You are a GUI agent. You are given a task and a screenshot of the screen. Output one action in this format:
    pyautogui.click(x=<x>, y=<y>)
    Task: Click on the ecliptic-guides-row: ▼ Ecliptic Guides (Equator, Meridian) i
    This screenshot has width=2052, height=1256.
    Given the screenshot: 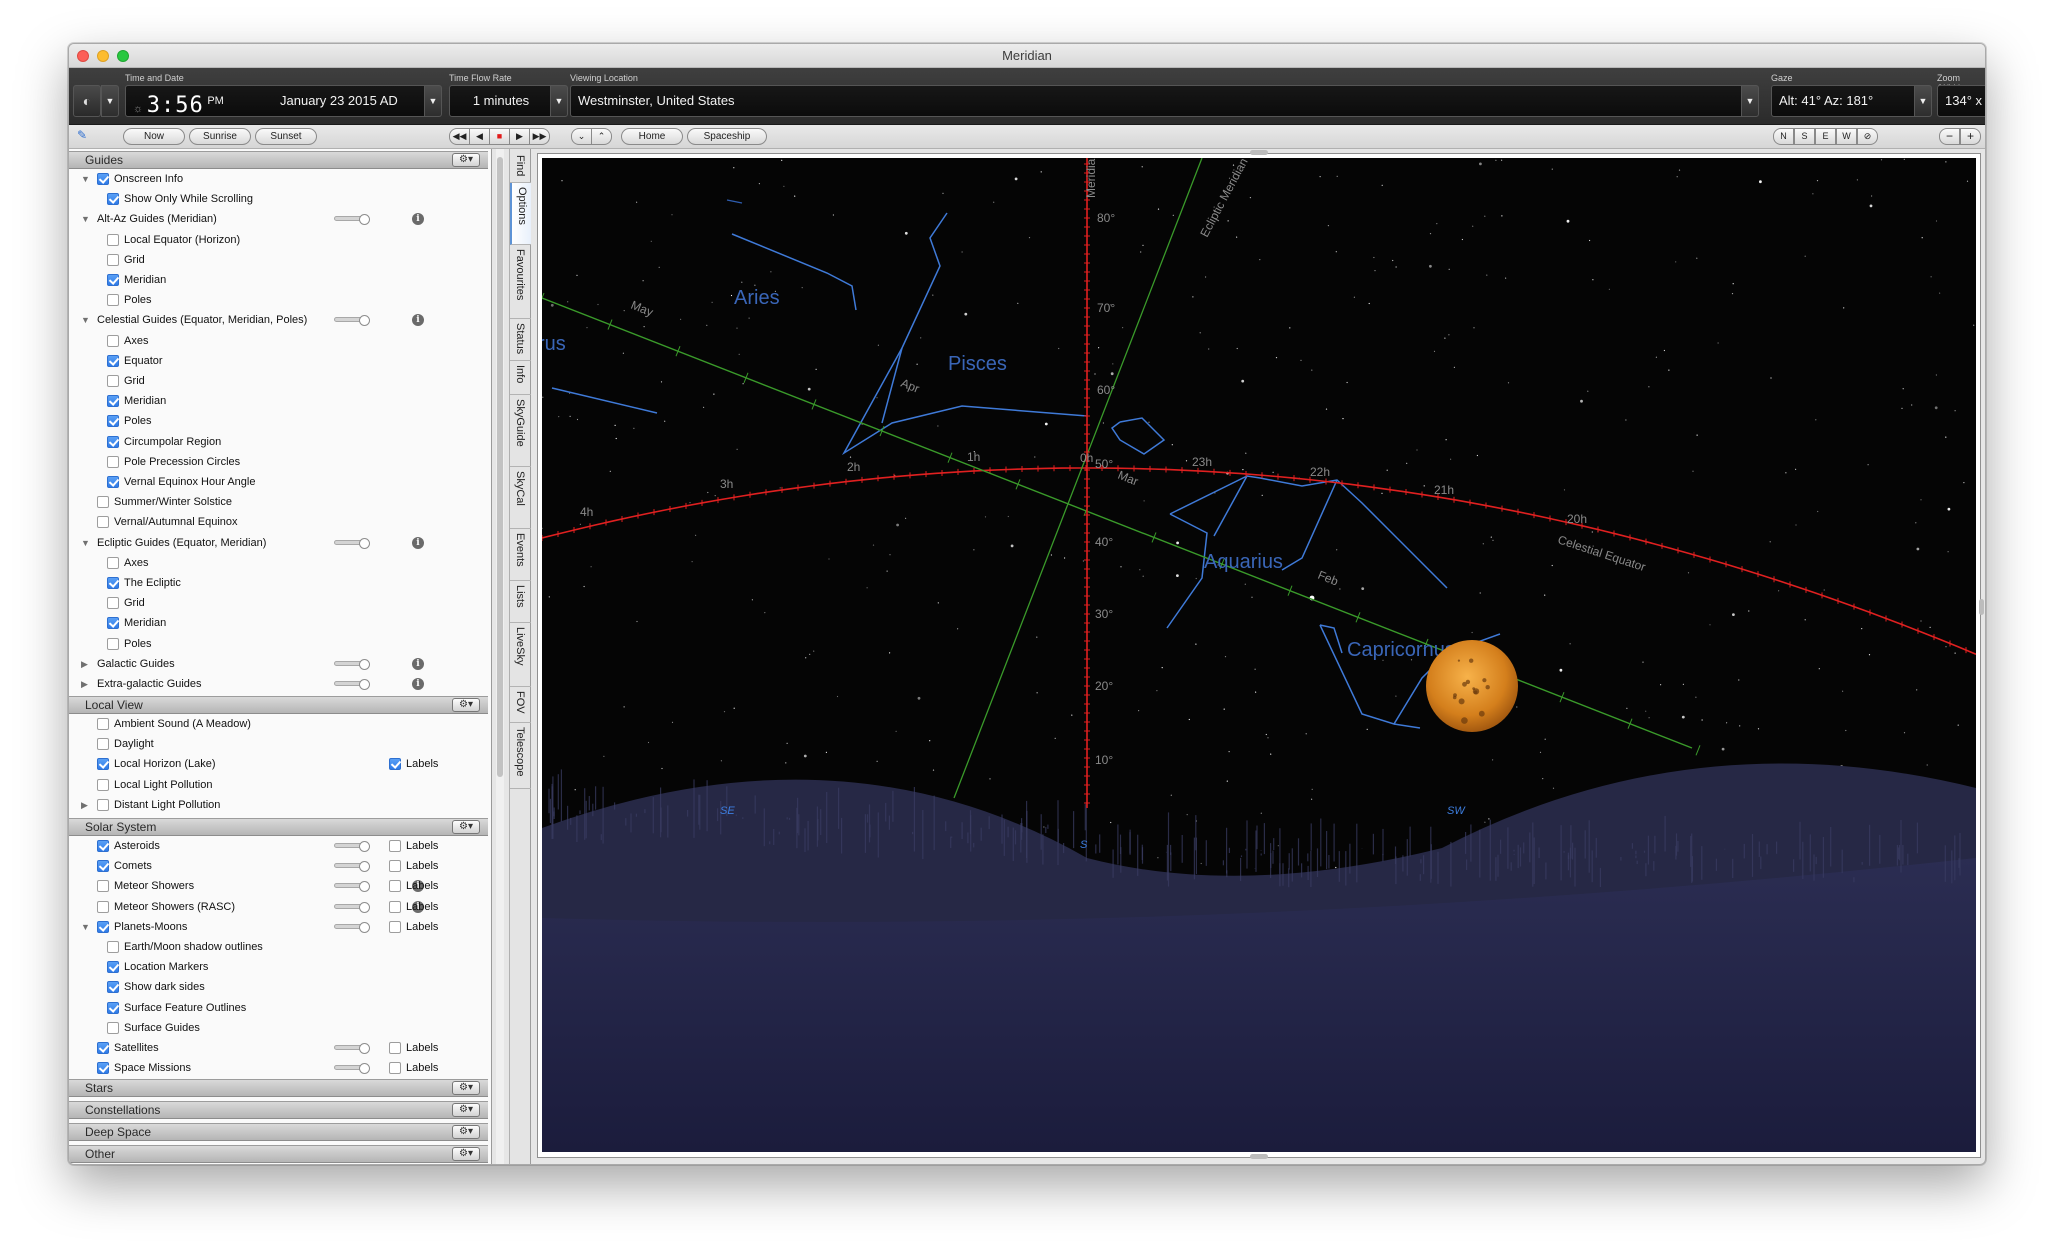 What is the action you would take?
    pyautogui.click(x=278, y=543)
    